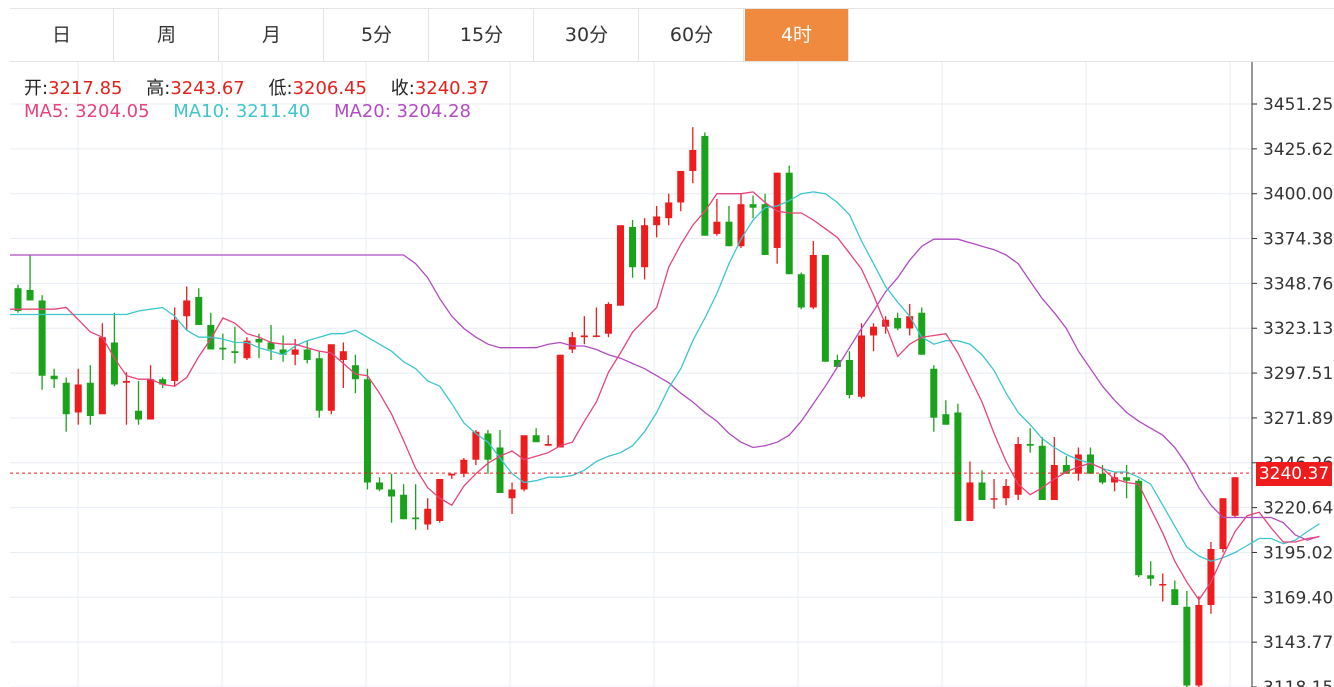  Describe the element at coordinates (1298, 329) in the screenshot. I see `y-tick-label: 3323.13` at that location.